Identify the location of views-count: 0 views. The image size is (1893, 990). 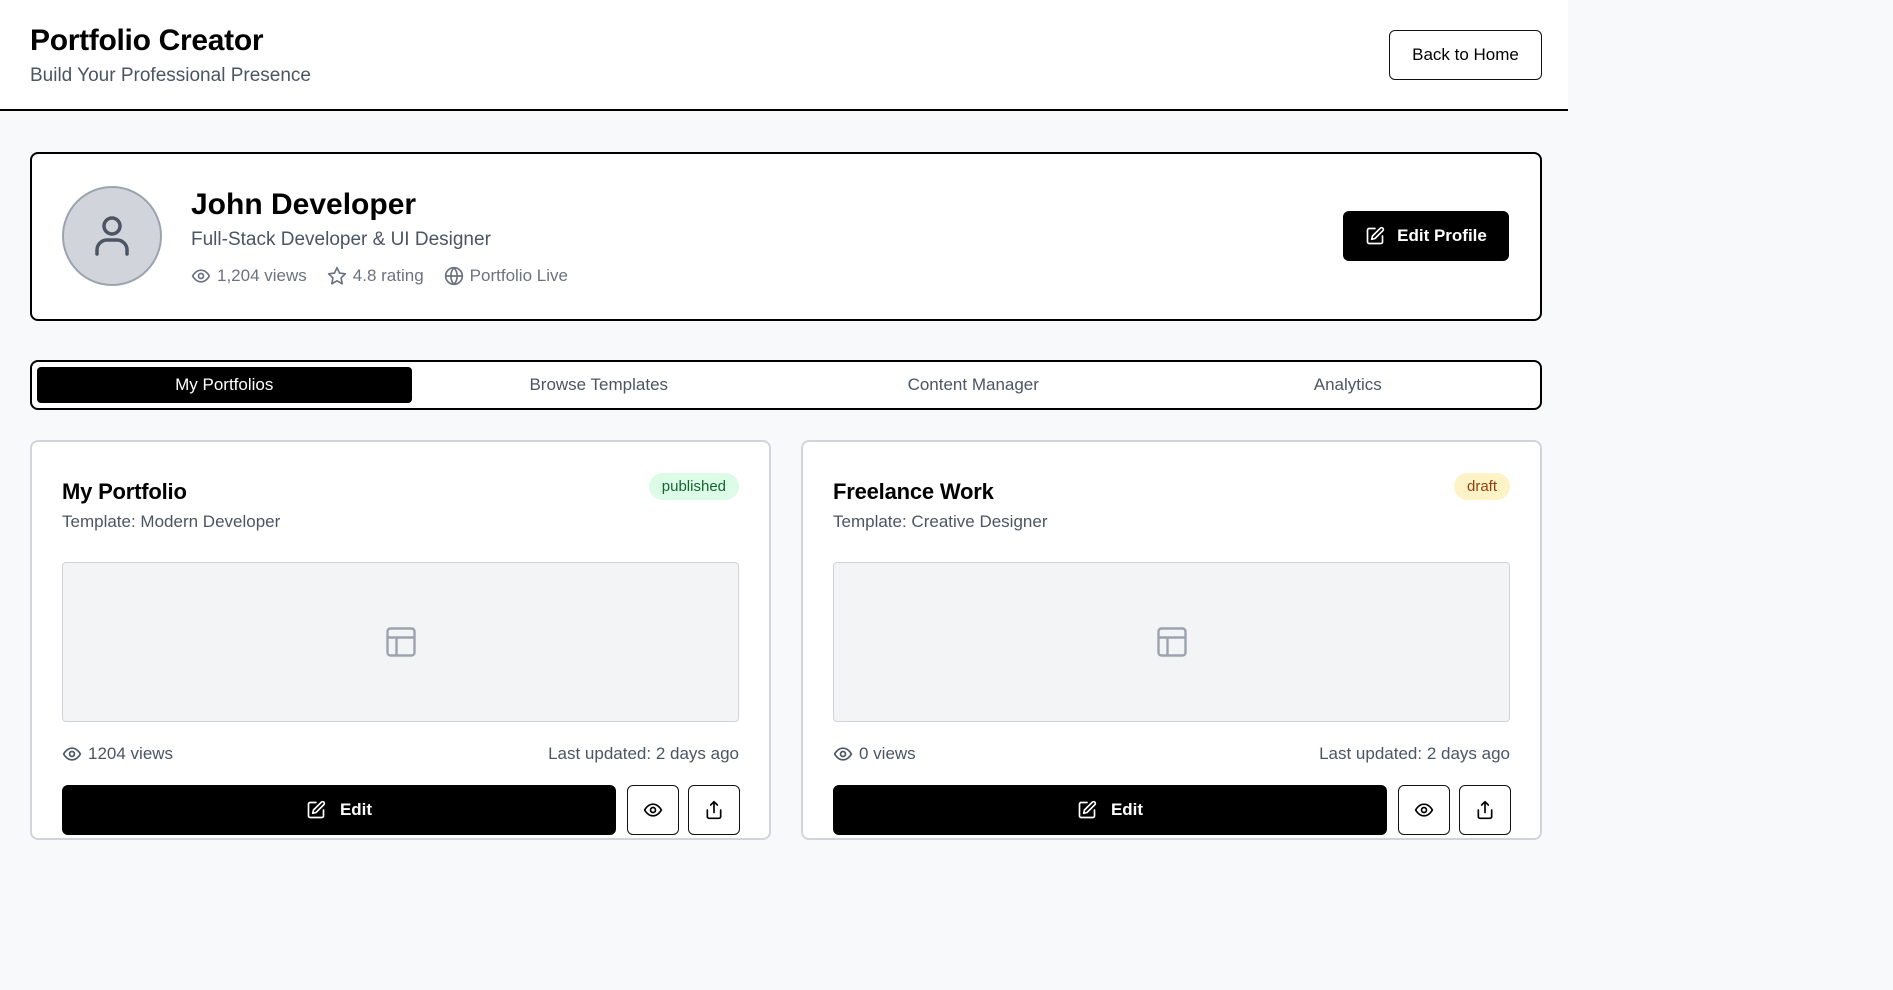
(887, 753).